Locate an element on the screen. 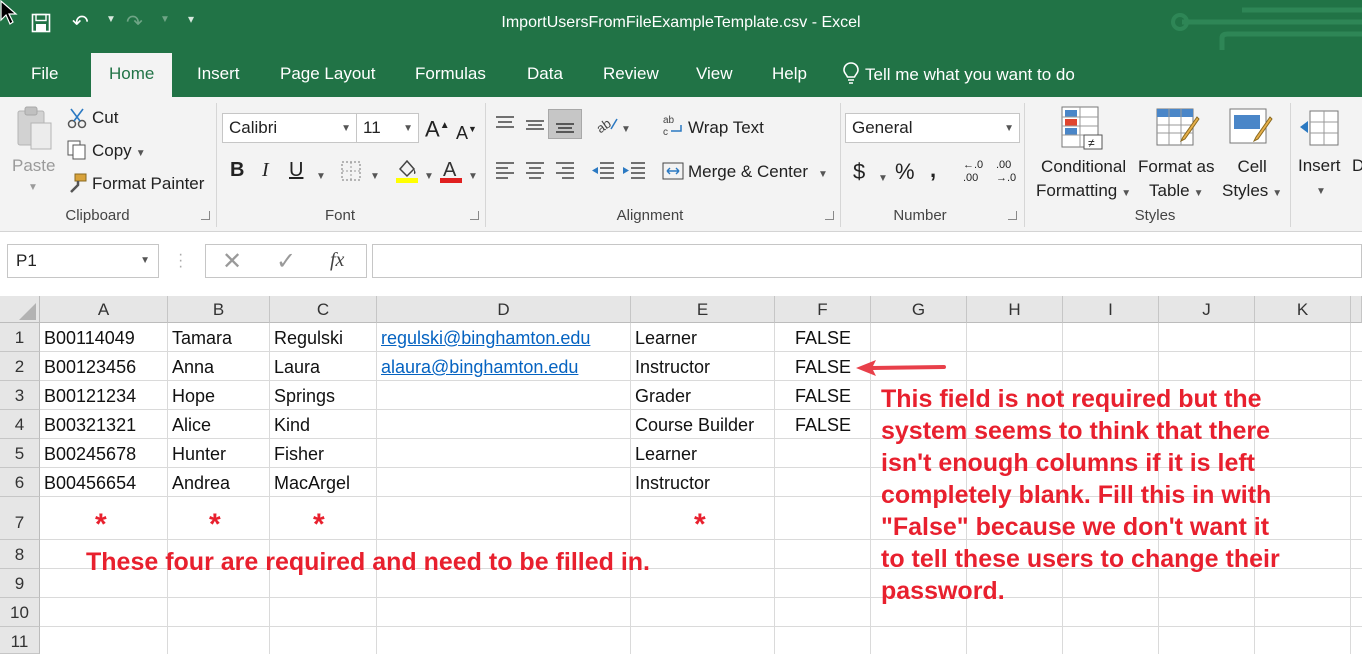 The height and width of the screenshot is (654, 1362). cell-f3: FALSE is located at coordinates (823, 396).